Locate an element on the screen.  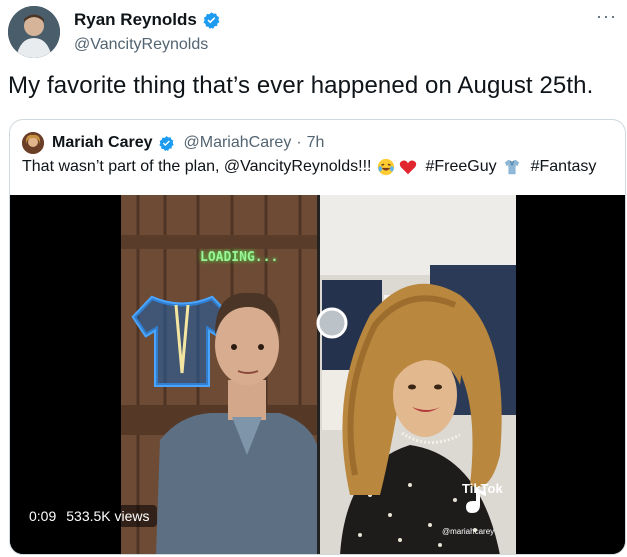
quoted-author-avatar is located at coordinates (33, 143).